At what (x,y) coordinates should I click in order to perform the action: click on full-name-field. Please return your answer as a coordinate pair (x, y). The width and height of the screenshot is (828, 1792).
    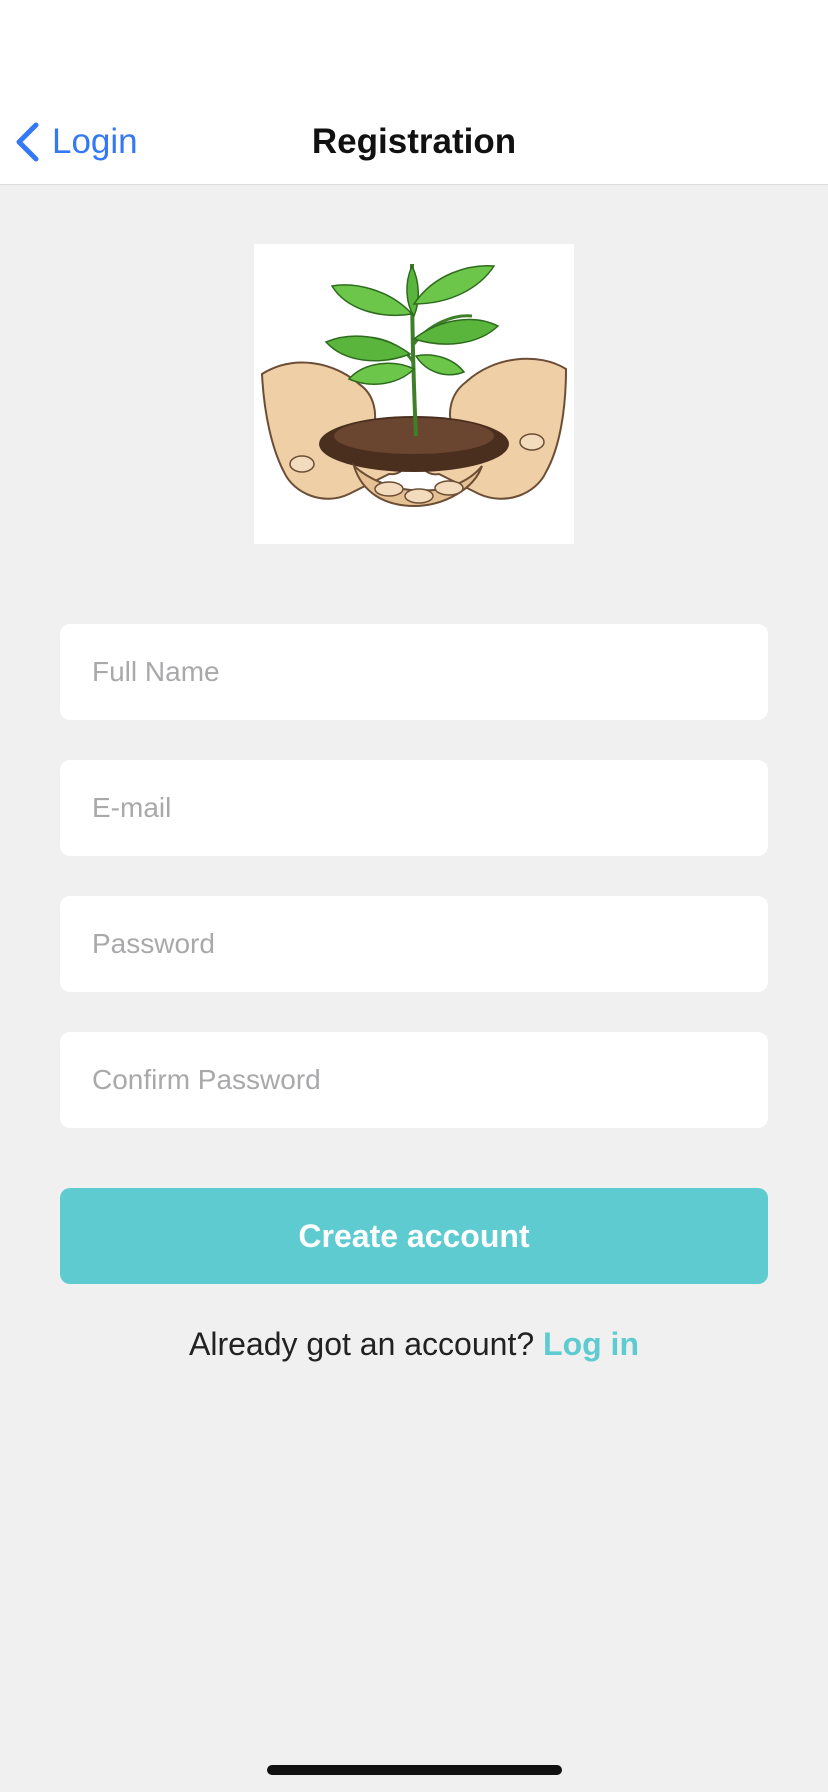
    Looking at the image, I should click on (414, 672).